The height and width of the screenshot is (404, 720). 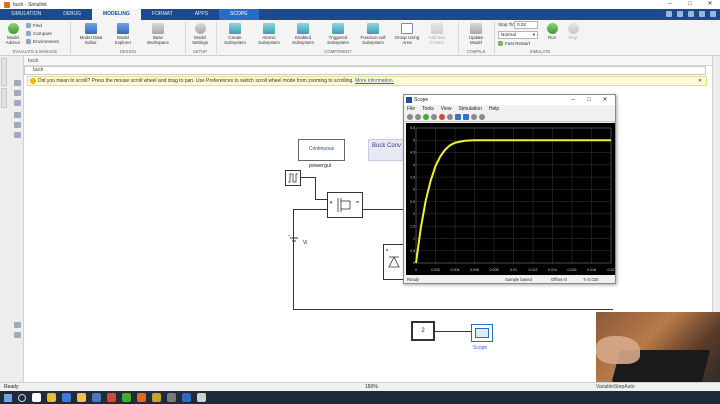 What do you see at coordinates (66, 397) in the screenshot?
I see `edge-icon` at bounding box center [66, 397].